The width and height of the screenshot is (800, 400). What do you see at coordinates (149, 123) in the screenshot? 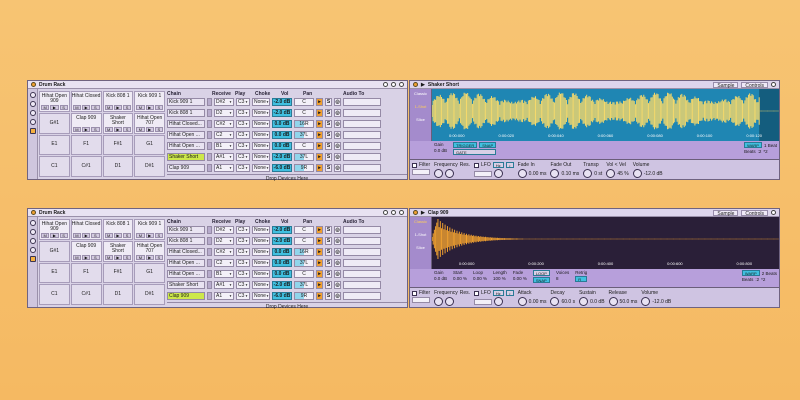
I see `drum-pad: Hihat Open 707 M ▶ S` at bounding box center [149, 123].